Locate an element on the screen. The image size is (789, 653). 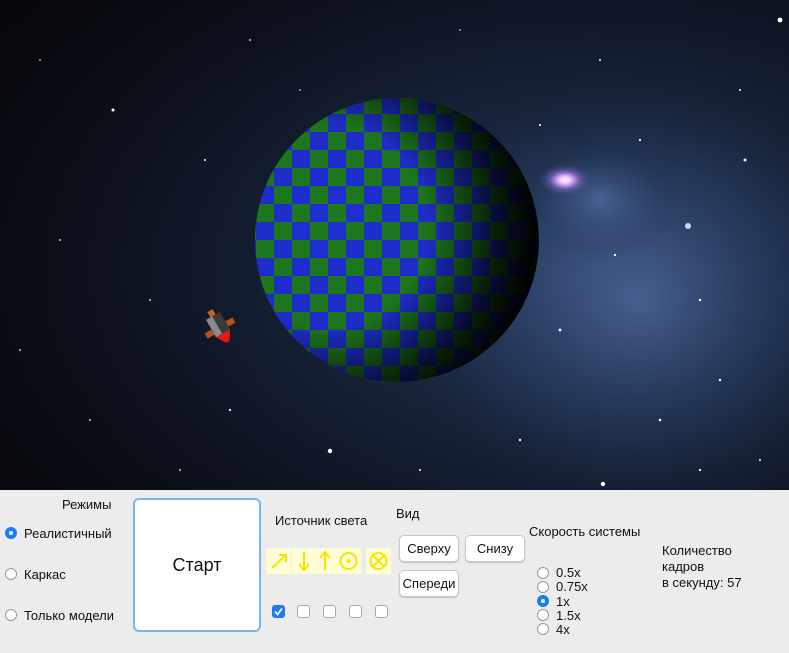
light-dir-away-button is located at coordinates (378, 561).